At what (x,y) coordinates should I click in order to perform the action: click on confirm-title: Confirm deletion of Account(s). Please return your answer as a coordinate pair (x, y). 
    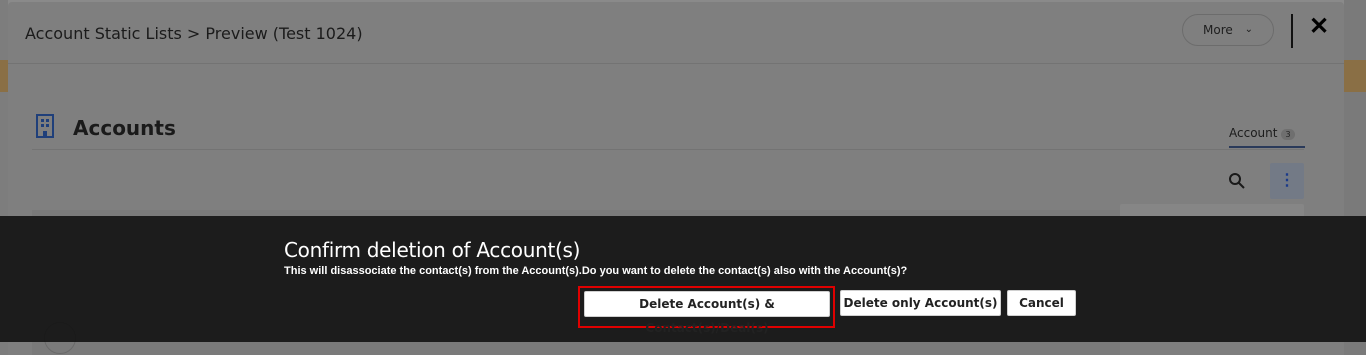
    Looking at the image, I should click on (432, 250).